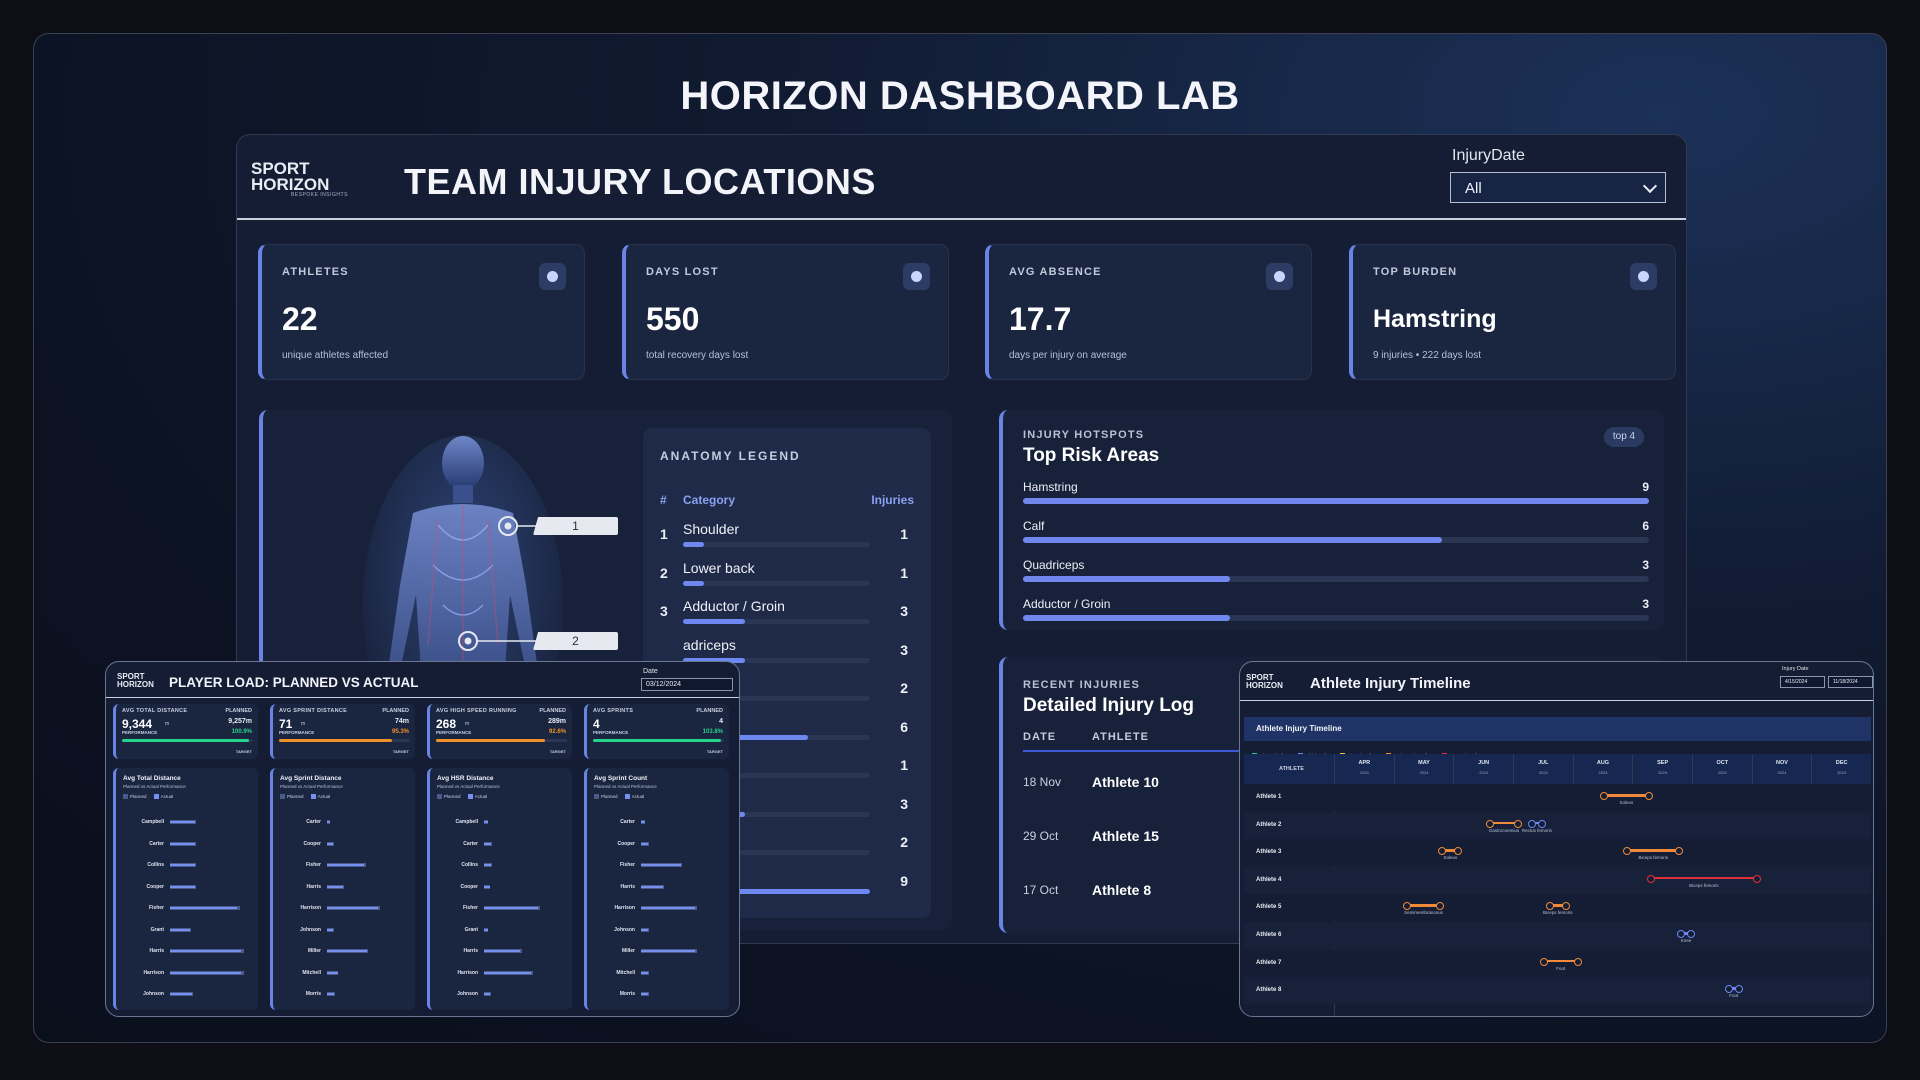 Image resolution: width=1920 pixels, height=1080 pixels. Describe the element at coordinates (1557, 853) in the screenshot. I see `timeline-row: Athlete 3 Soleus Biceps femoris` at that location.